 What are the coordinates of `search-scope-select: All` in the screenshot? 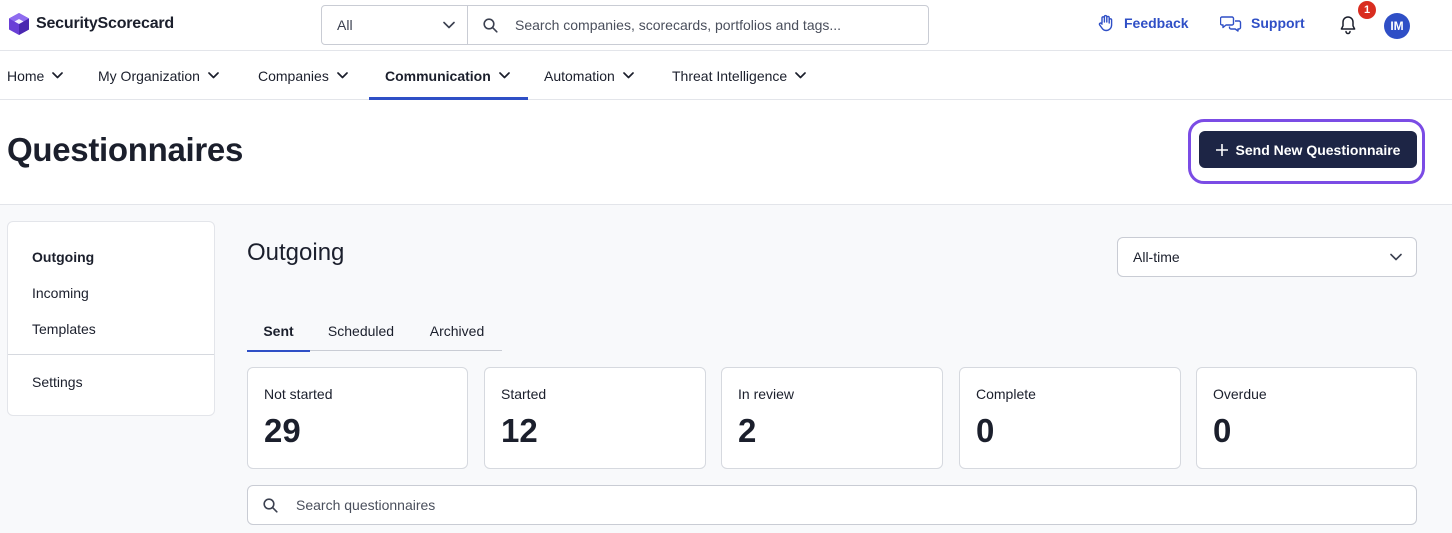 It's located at (394, 25).